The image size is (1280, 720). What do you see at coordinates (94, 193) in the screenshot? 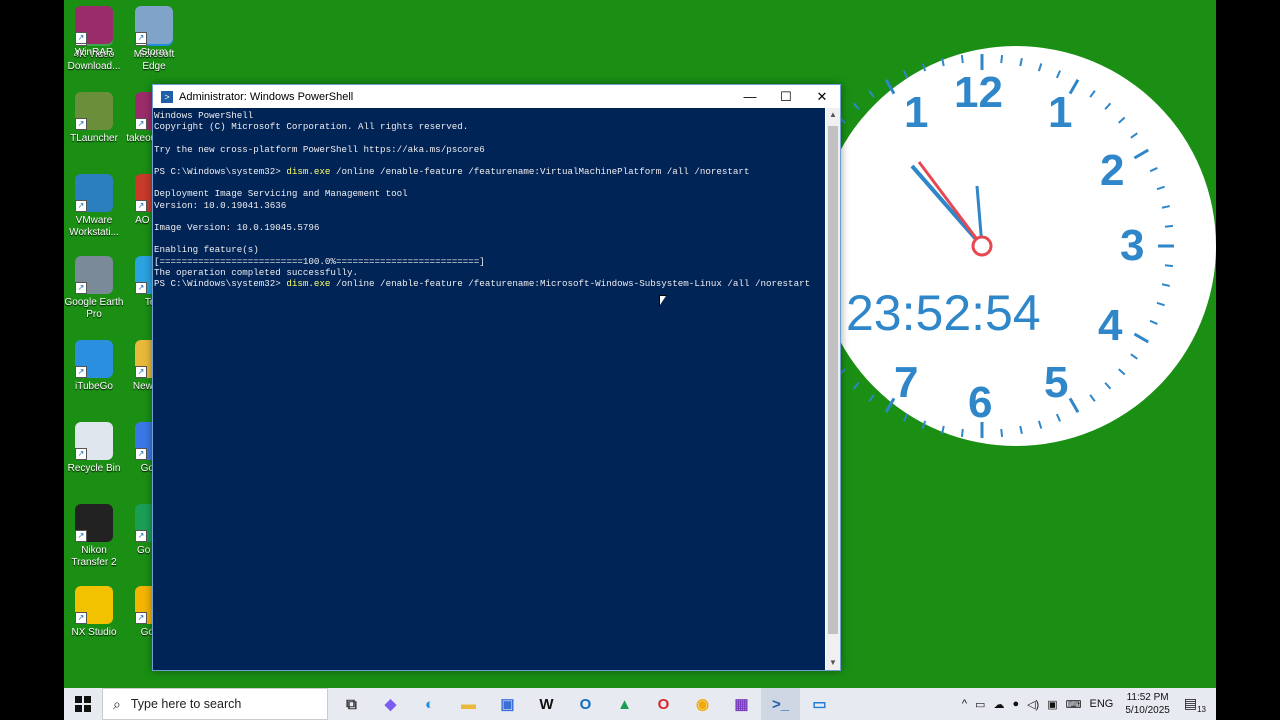
I see `vmware-icon: ↗` at bounding box center [94, 193].